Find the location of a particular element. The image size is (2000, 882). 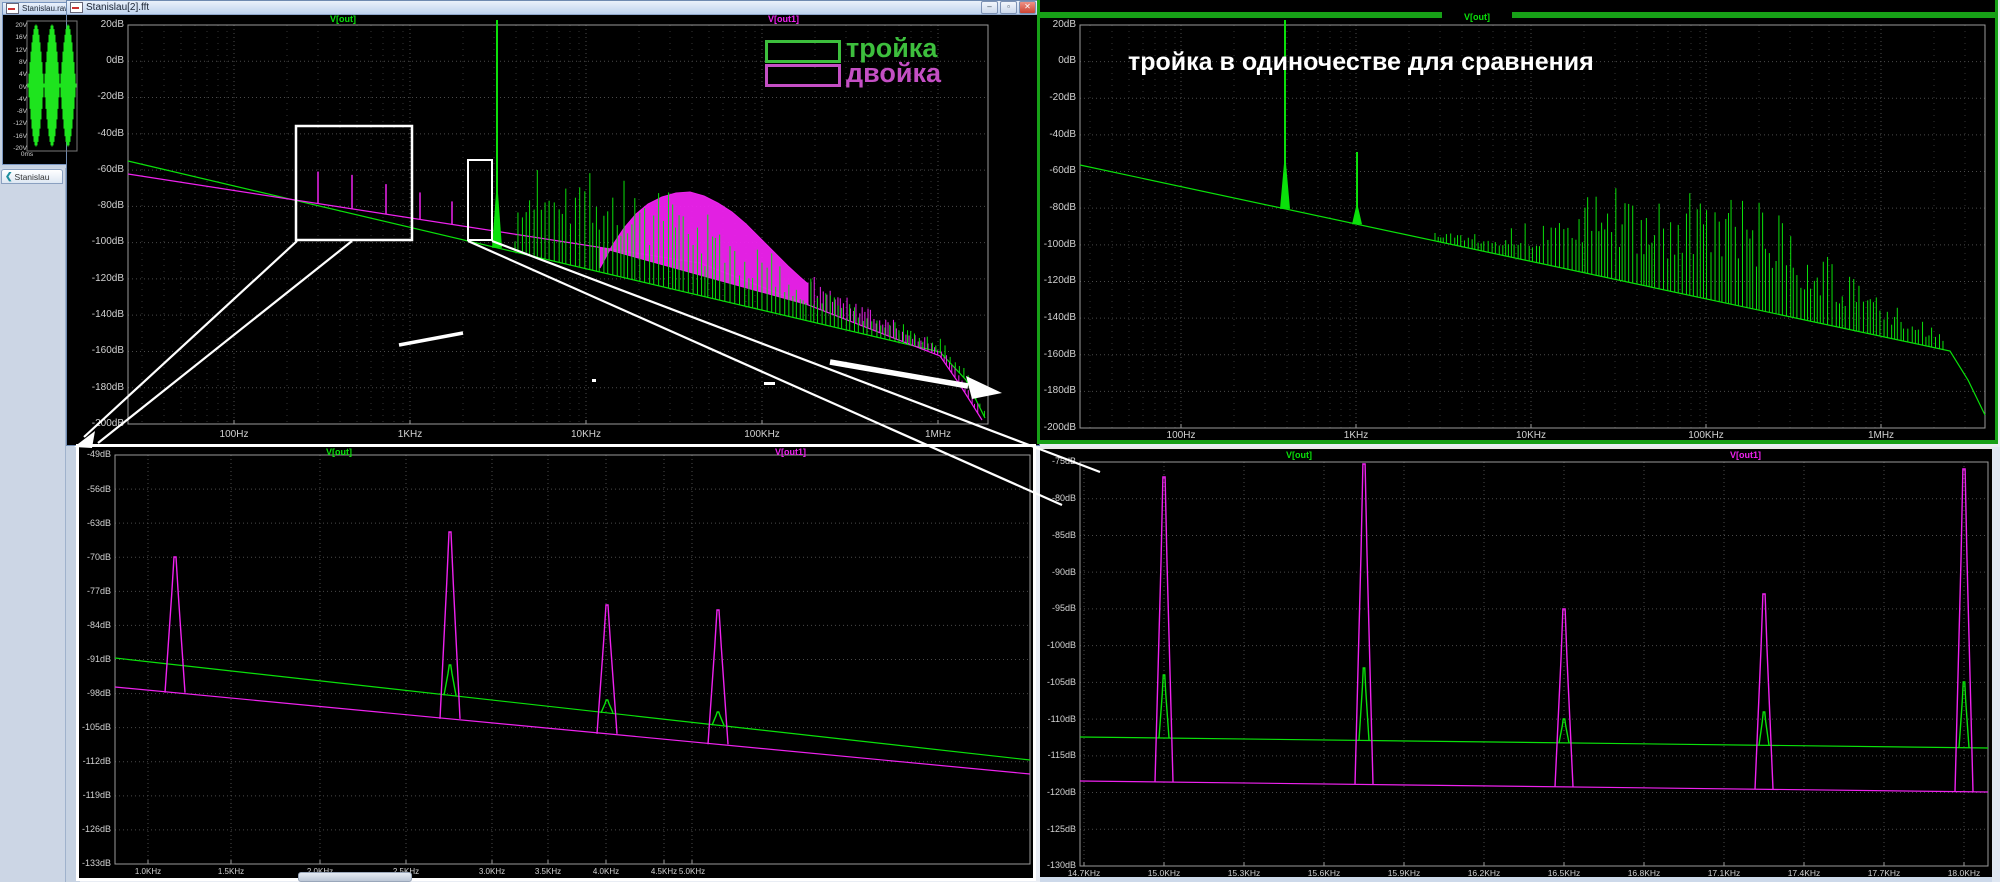

zoom-15k-trace1-label: V[out] is located at coordinates (1299, 455).